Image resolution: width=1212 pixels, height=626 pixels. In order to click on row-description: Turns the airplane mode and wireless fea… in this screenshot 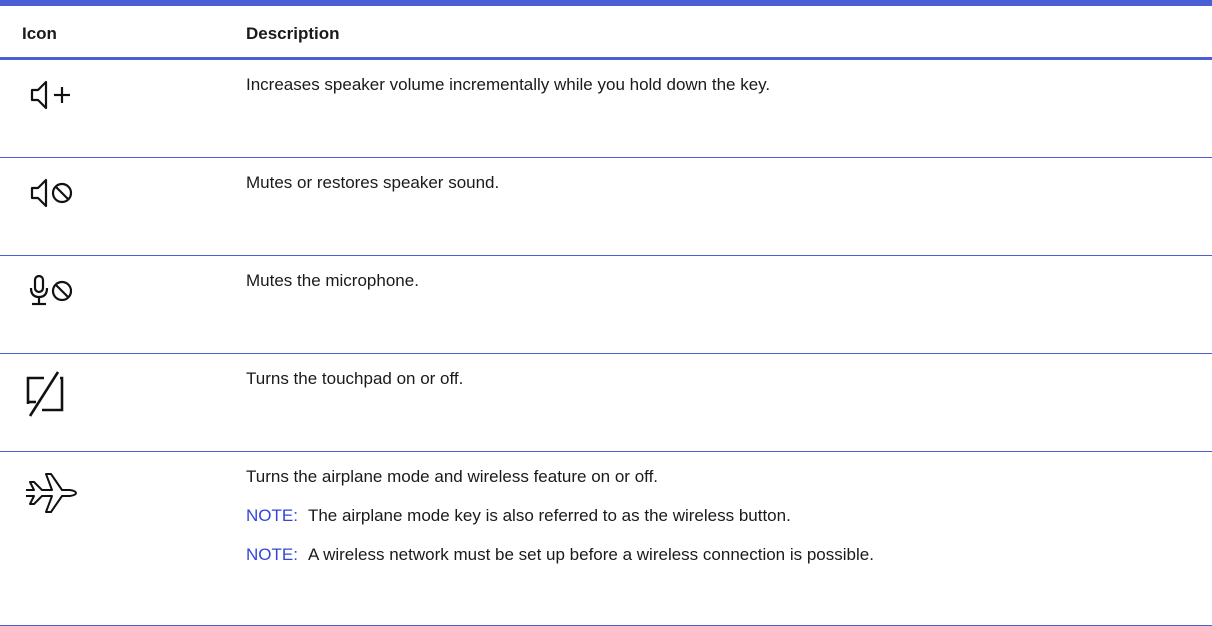, I will do `click(452, 476)`.